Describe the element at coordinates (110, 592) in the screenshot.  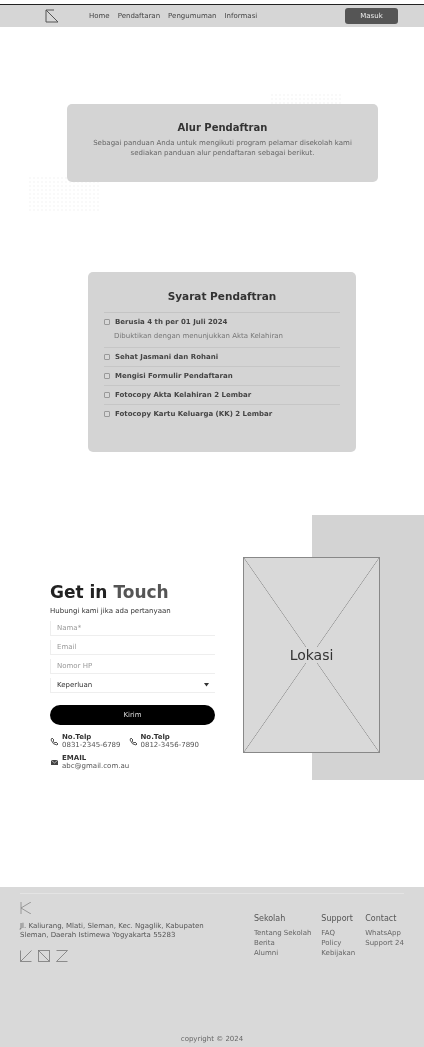
I see `section-heading: Get in Touch` at that location.